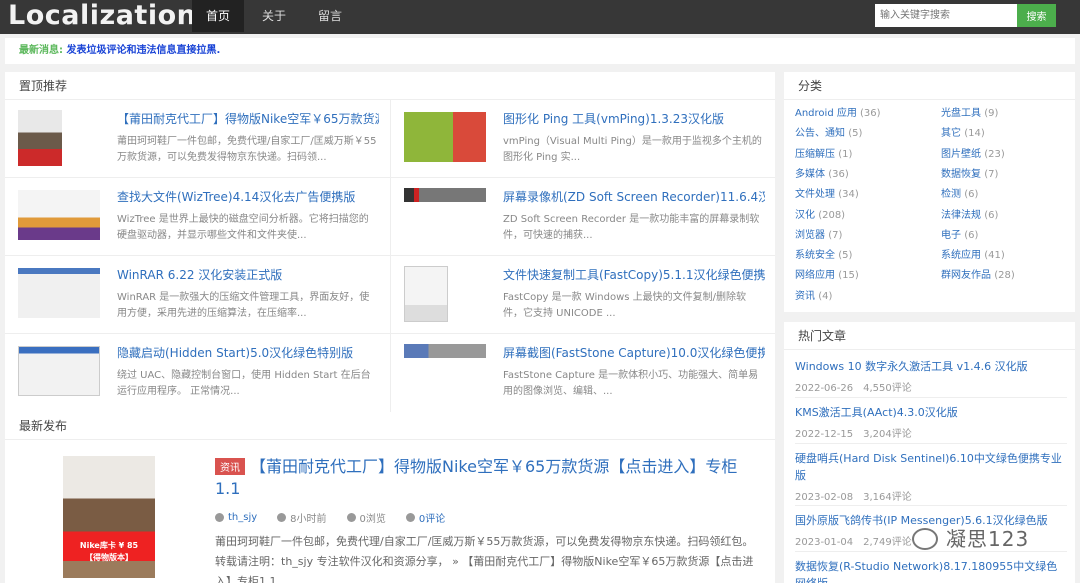  Describe the element at coordinates (848, 276) in the screenshot. I see `category-count: (15)` at that location.